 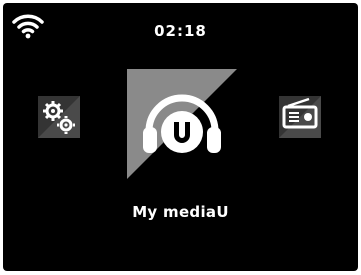 What do you see at coordinates (180, 212) in the screenshot?
I see `selected-menu-label: My mediaU` at bounding box center [180, 212].